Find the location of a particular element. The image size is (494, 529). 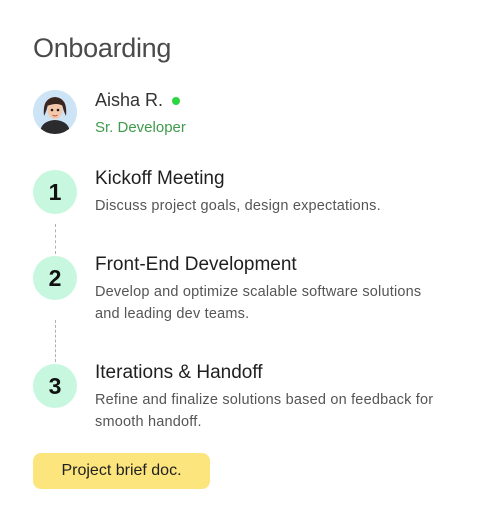

avatar is located at coordinates (55, 112).